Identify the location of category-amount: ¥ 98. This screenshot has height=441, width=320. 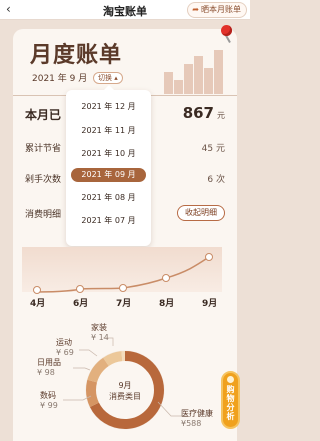
(46, 372).